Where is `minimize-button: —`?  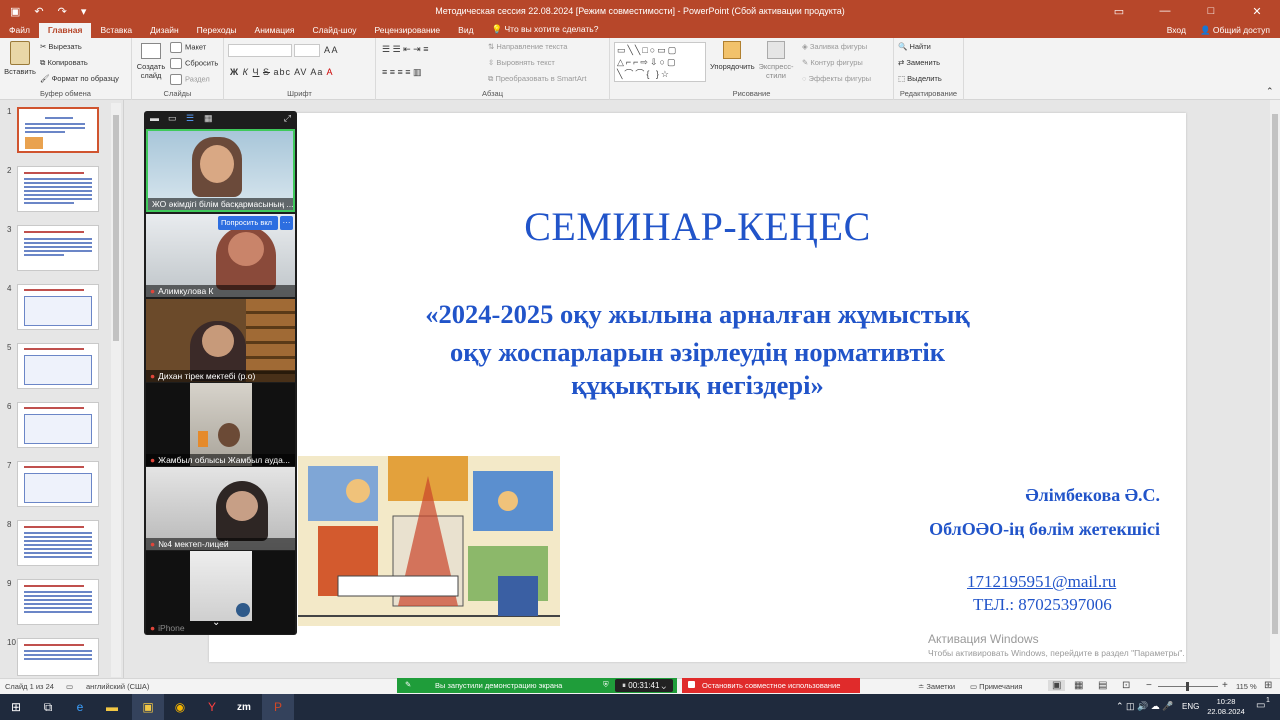 minimize-button: — is located at coordinates (1165, 11).